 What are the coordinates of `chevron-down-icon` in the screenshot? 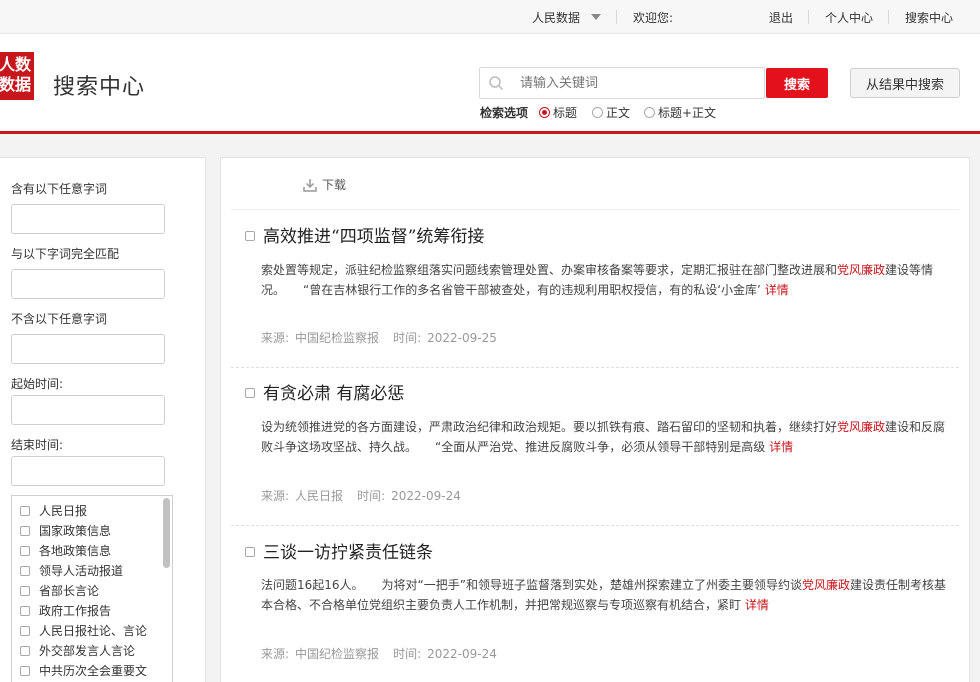 It's located at (596, 17).